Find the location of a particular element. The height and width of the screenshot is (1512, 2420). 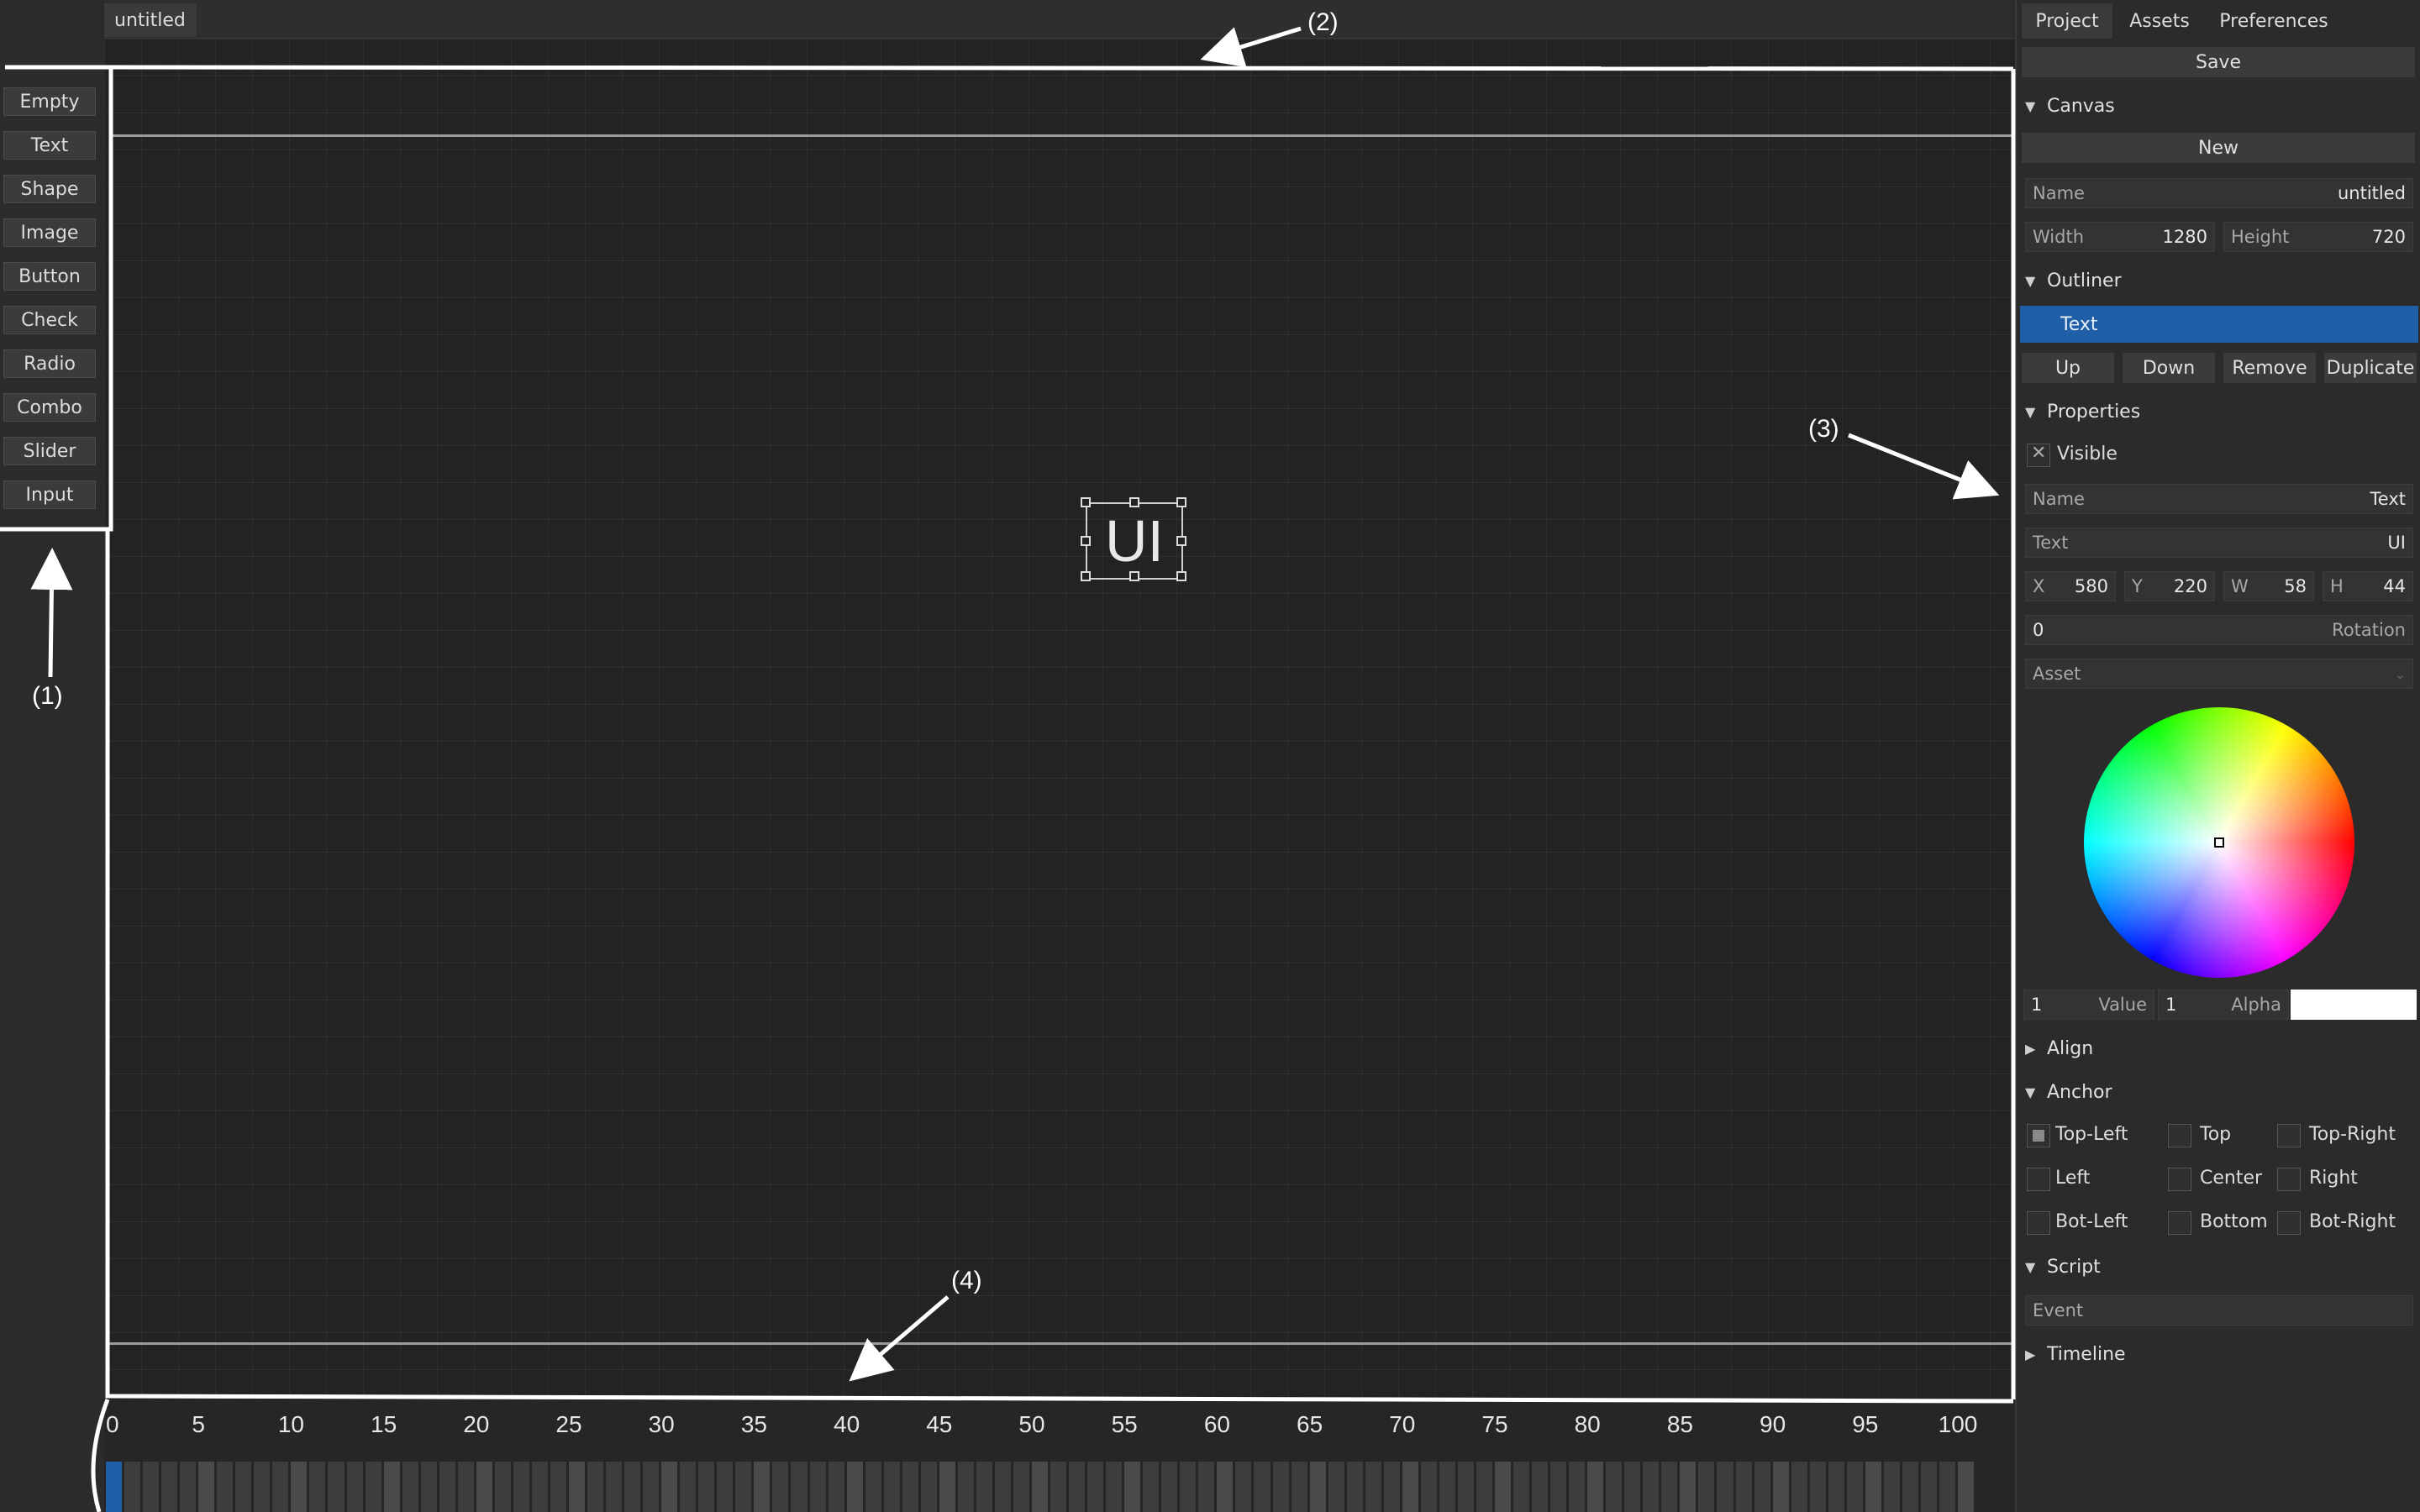

section-canvas: ▼ Canvas is located at coordinates (2070, 106).